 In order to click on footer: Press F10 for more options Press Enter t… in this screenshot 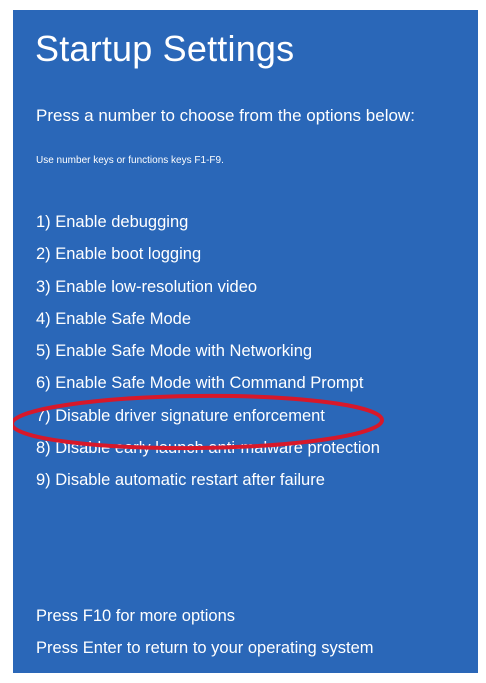, I will do `click(205, 632)`.